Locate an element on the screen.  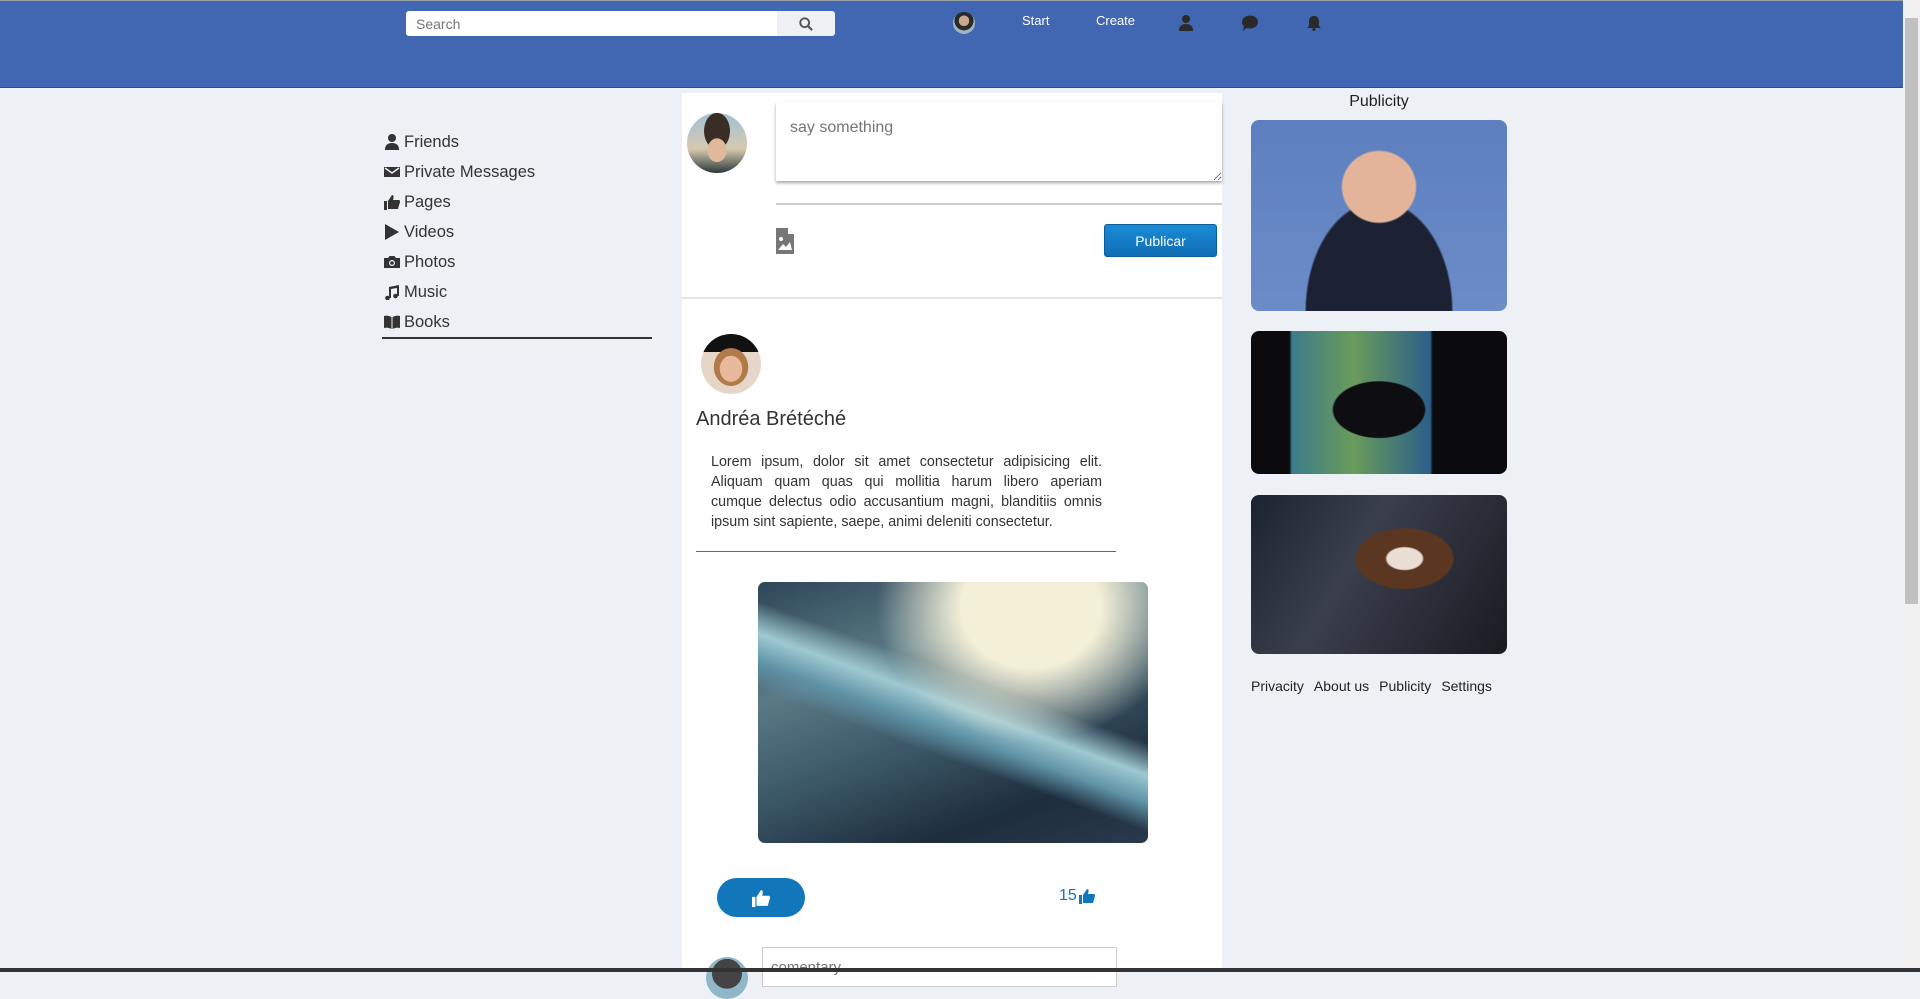
publish-button: Publicar is located at coordinates (1160, 240).